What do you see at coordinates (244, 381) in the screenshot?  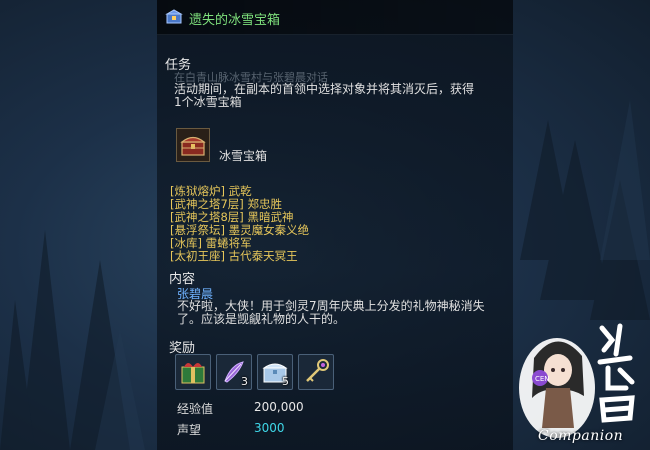 I see `reward-count: 3` at bounding box center [244, 381].